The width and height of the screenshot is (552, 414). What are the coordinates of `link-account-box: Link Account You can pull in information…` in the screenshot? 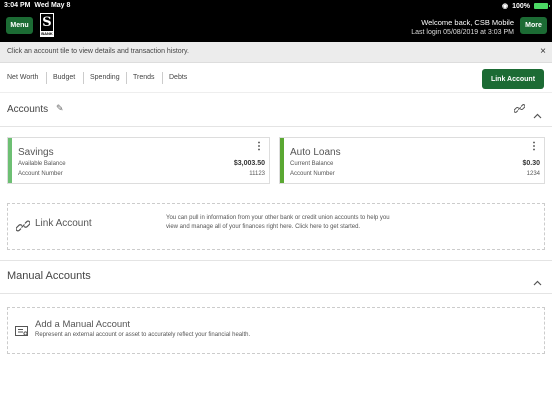 It's located at (276, 226).